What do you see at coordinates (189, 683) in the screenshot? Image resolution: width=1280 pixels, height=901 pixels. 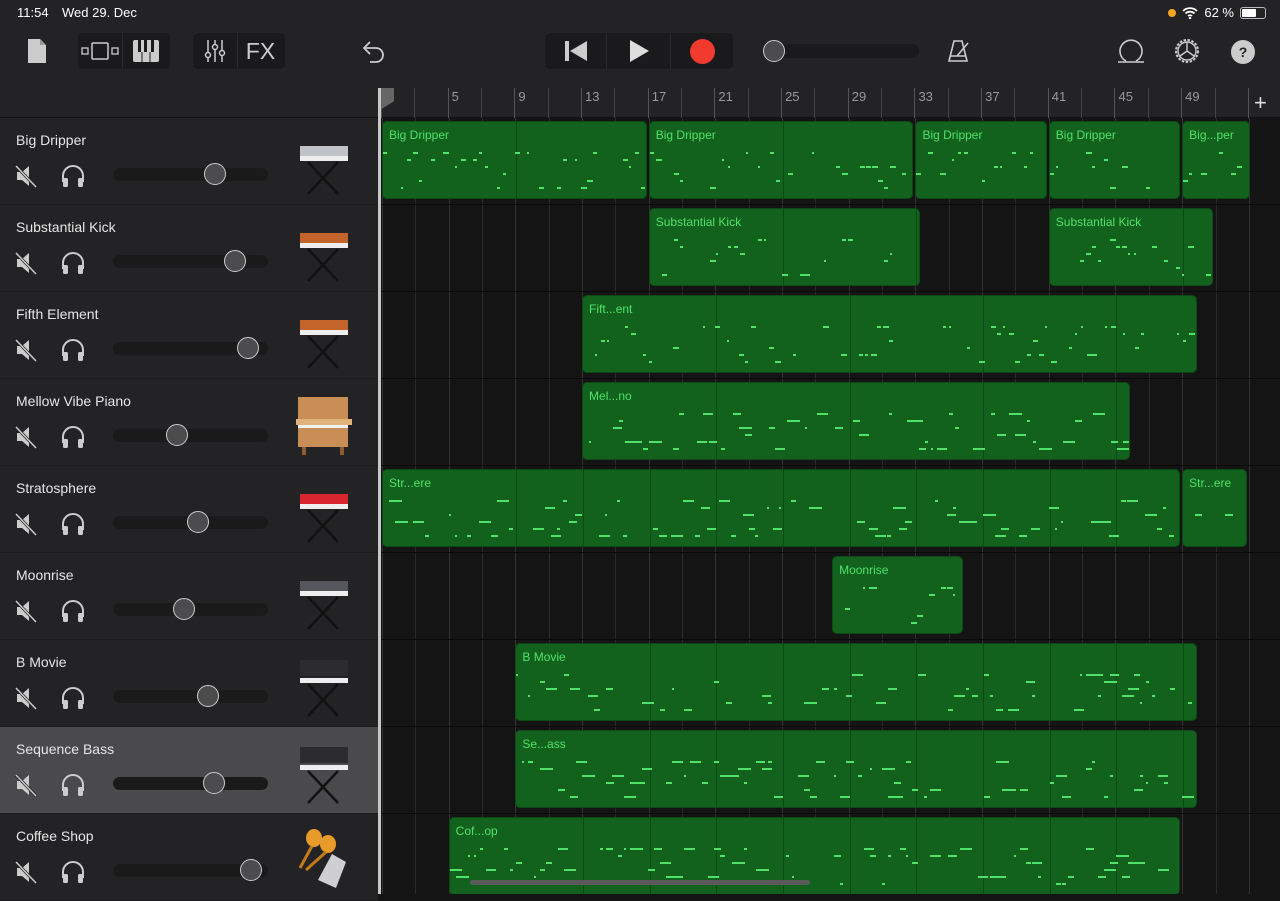 I see `track-header: B Movie` at bounding box center [189, 683].